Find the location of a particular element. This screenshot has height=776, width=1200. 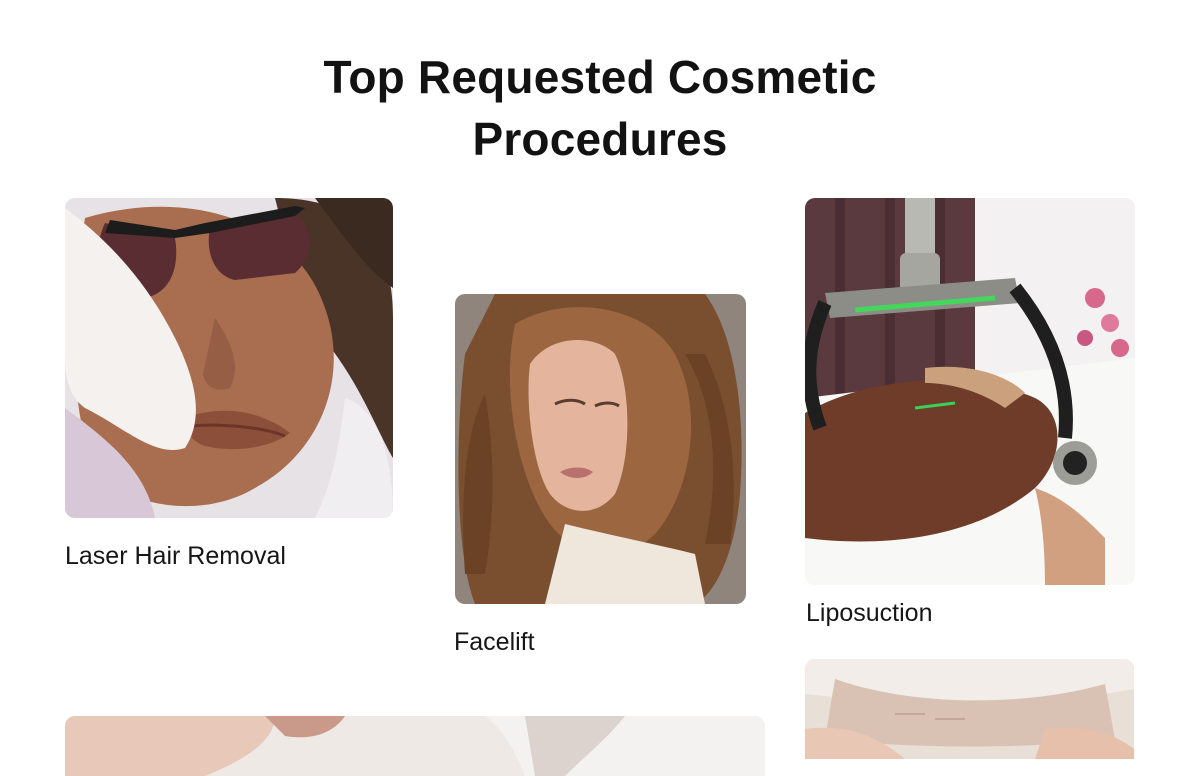

laser-hair-removal-label: Laser Hair Removal is located at coordinates (175, 556).